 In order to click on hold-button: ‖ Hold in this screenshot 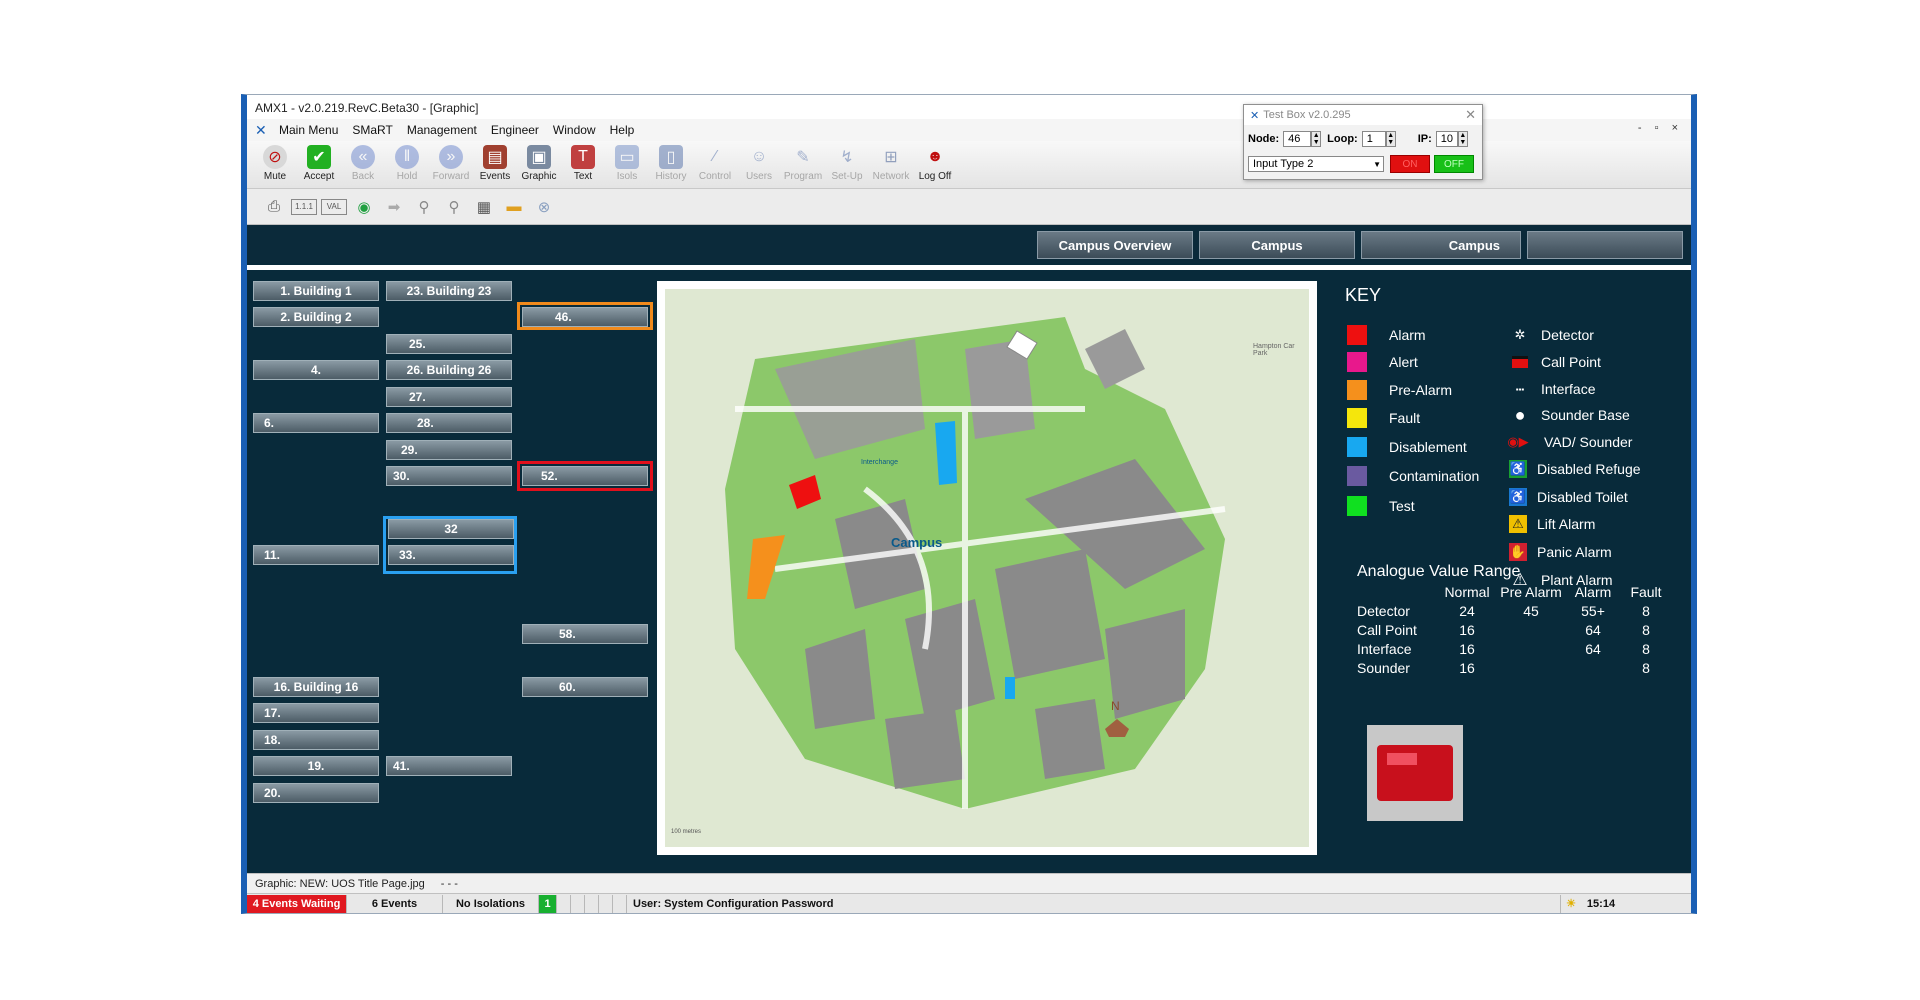, I will do `click(407, 164)`.